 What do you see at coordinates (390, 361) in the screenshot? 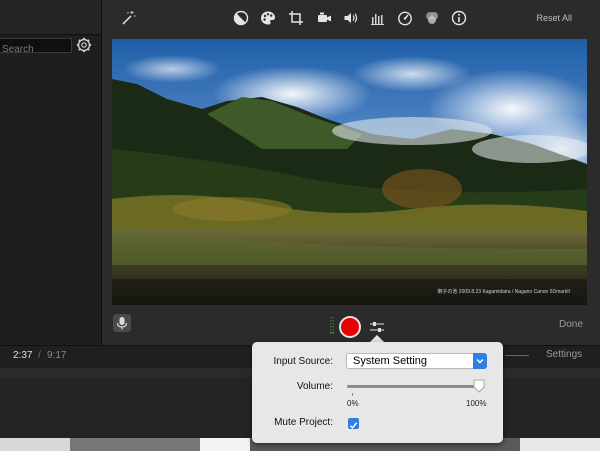
I see `input-source-value: System Setting` at bounding box center [390, 361].